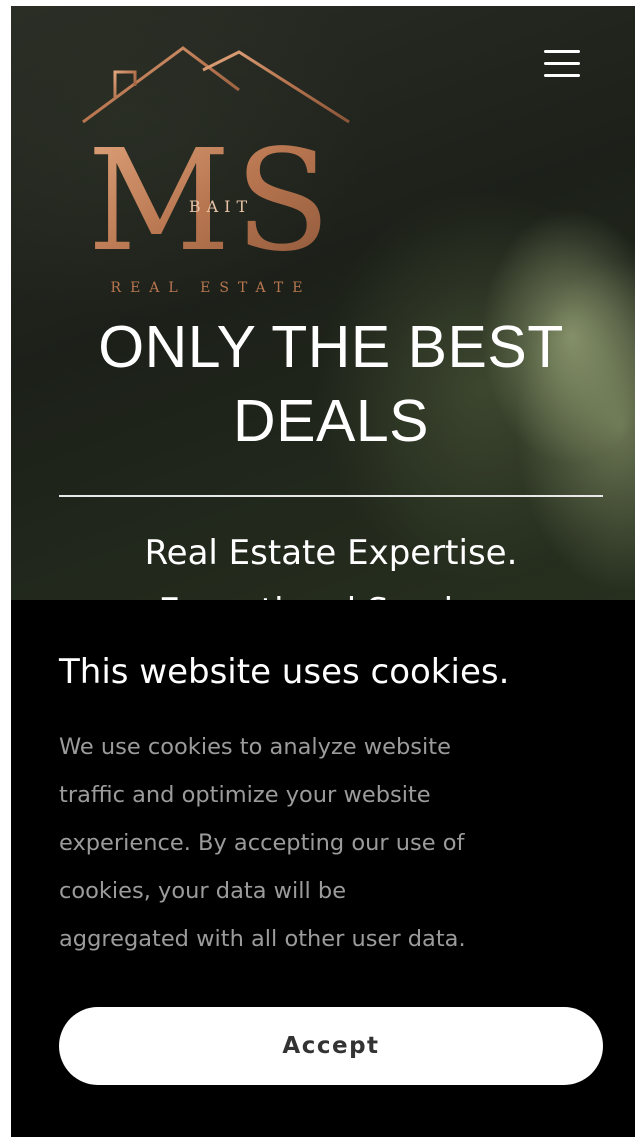  What do you see at coordinates (284, 672) in the screenshot?
I see `cookie-banner-title: This website uses cookies.` at bounding box center [284, 672].